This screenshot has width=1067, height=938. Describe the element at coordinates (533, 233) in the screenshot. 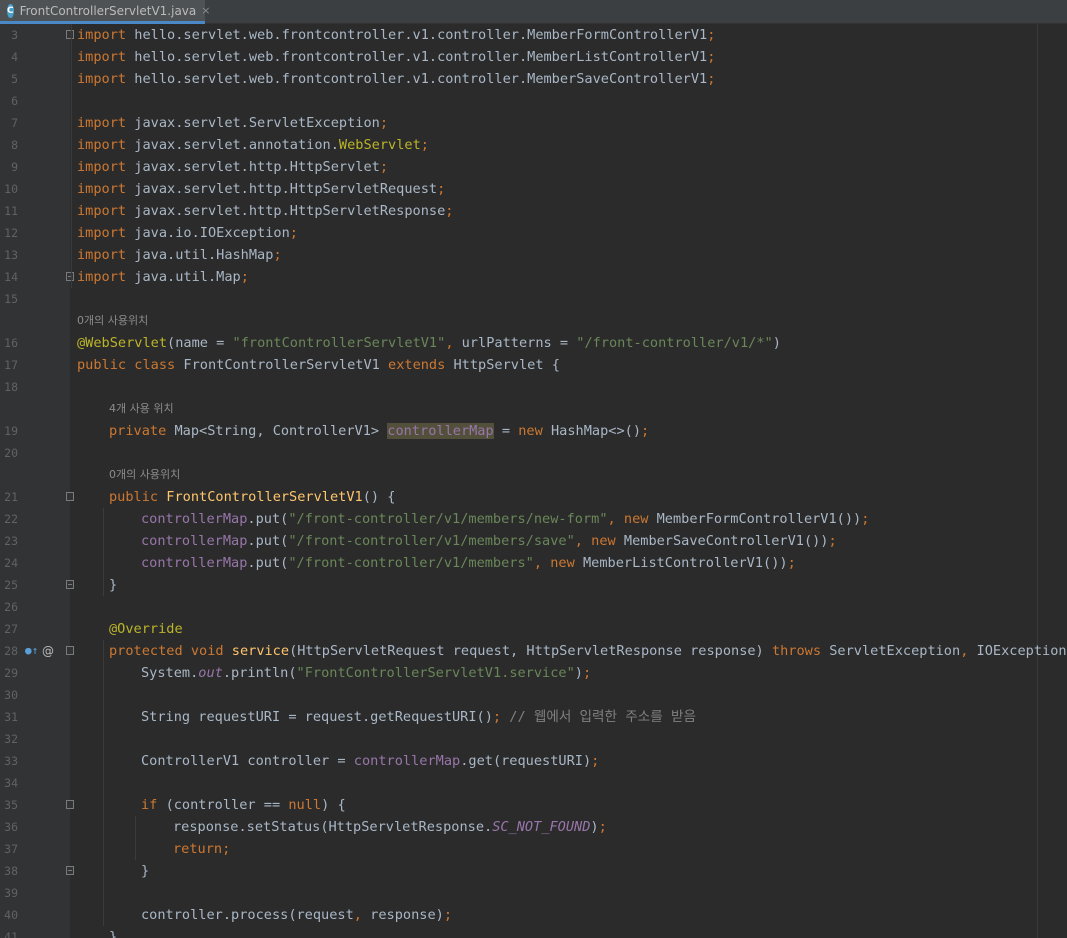

I see `code-line: 12 import java.io.IOException;` at that location.